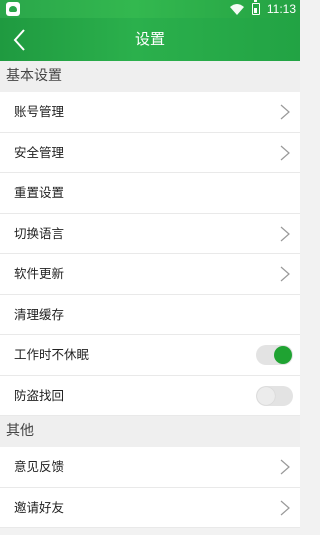 The image size is (320, 535). Describe the element at coordinates (150, 9) in the screenshot. I see `status-bar: 11:13` at that location.